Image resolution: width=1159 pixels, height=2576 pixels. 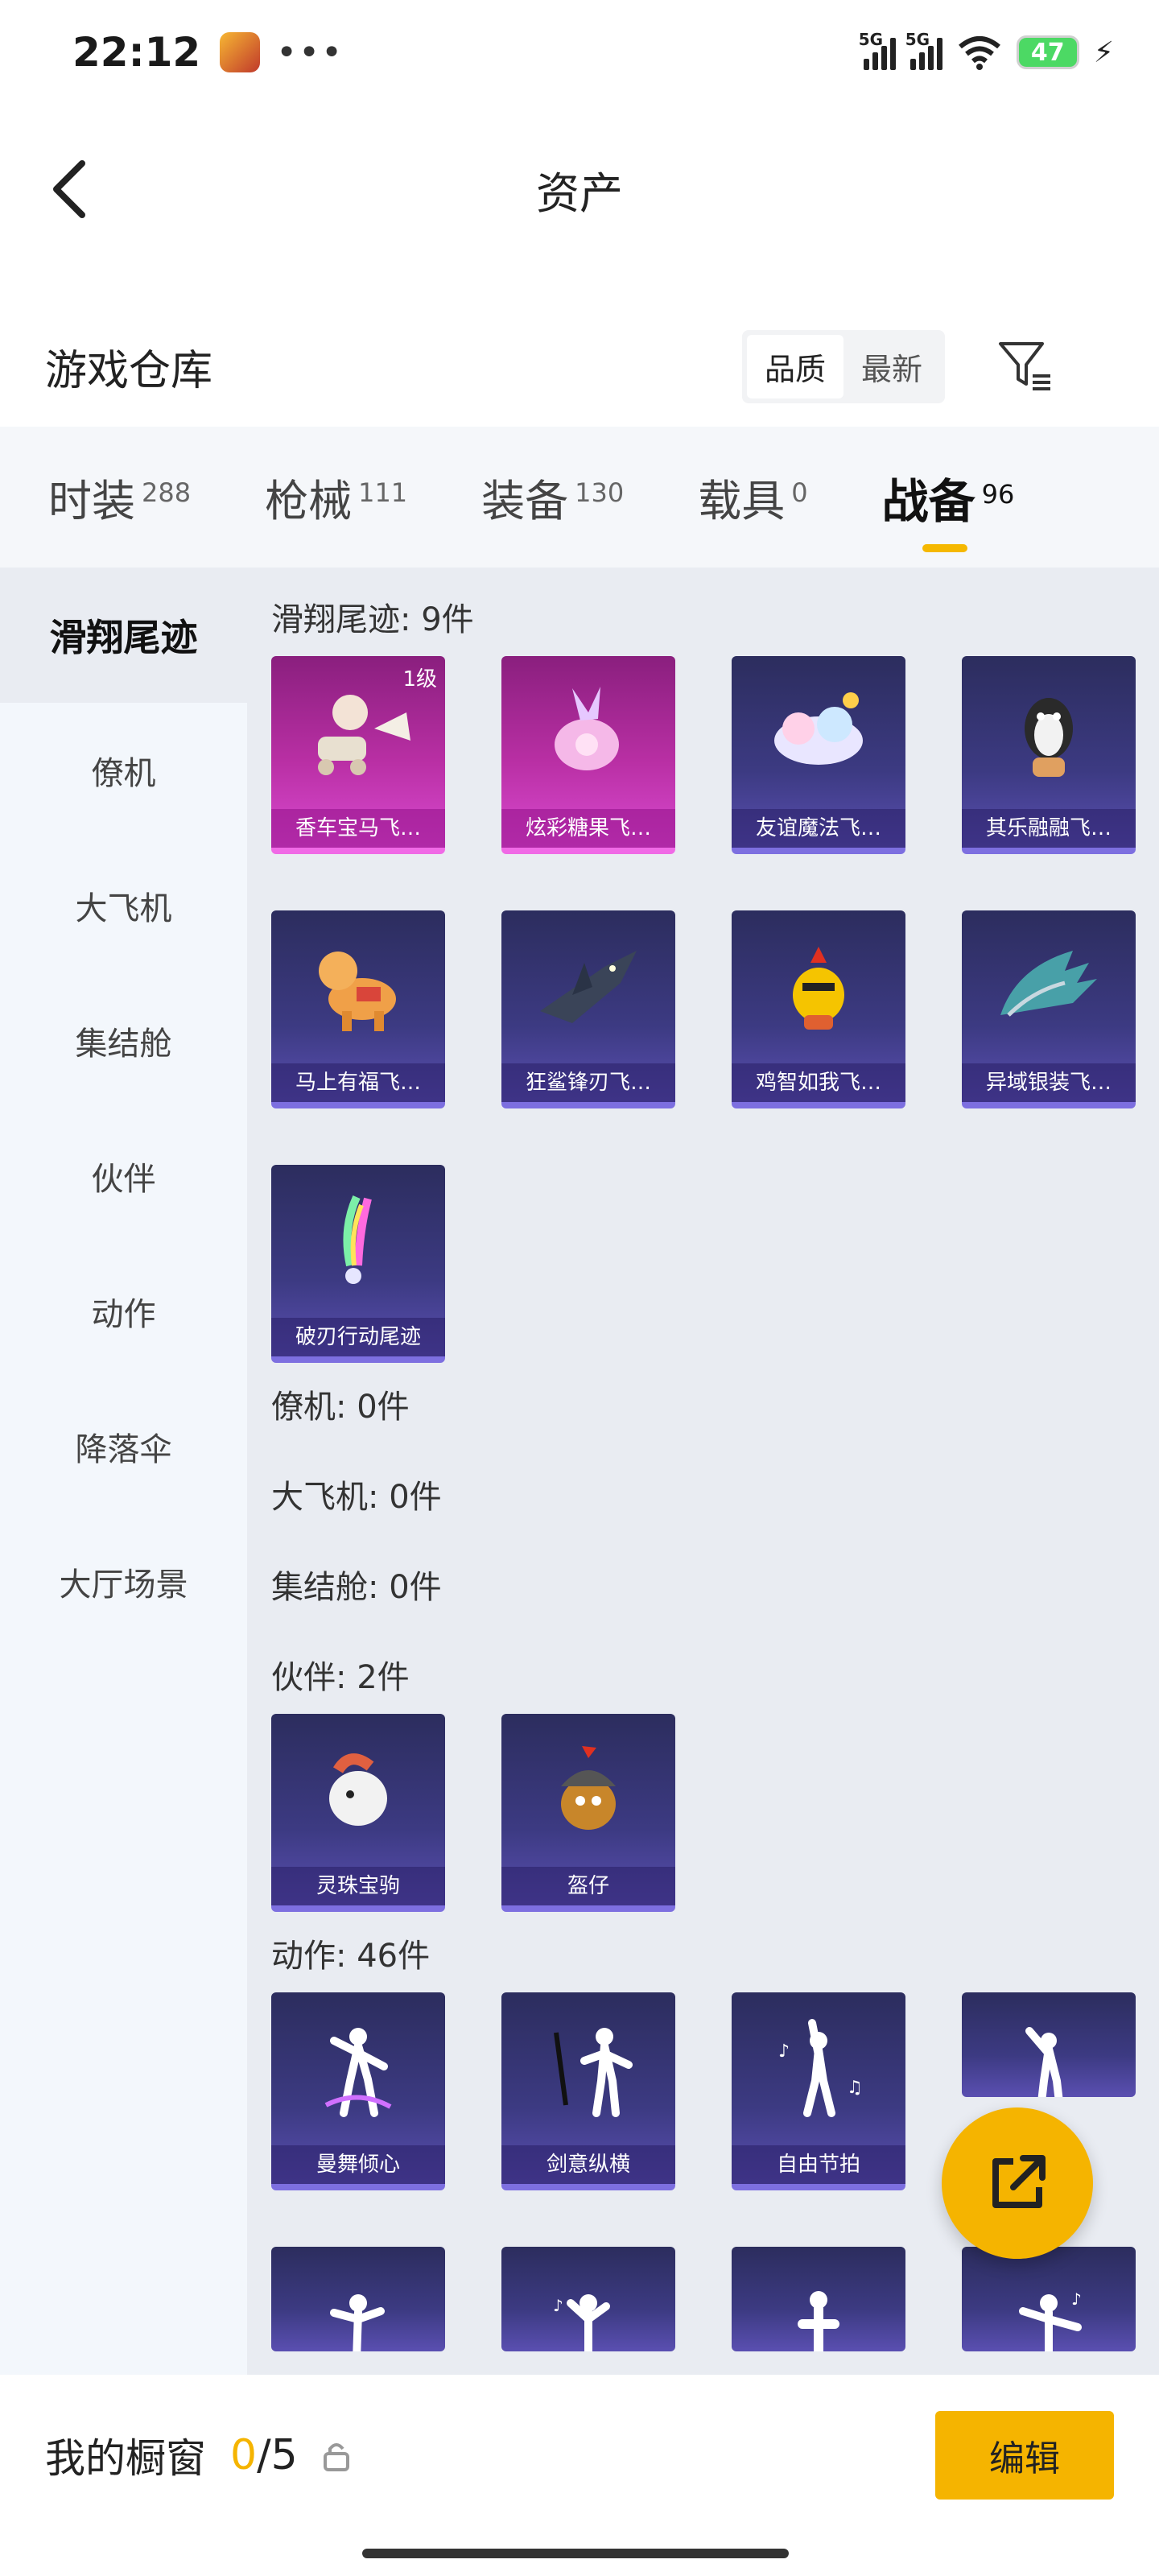 I want to click on share-button, so click(x=1017, y=2183).